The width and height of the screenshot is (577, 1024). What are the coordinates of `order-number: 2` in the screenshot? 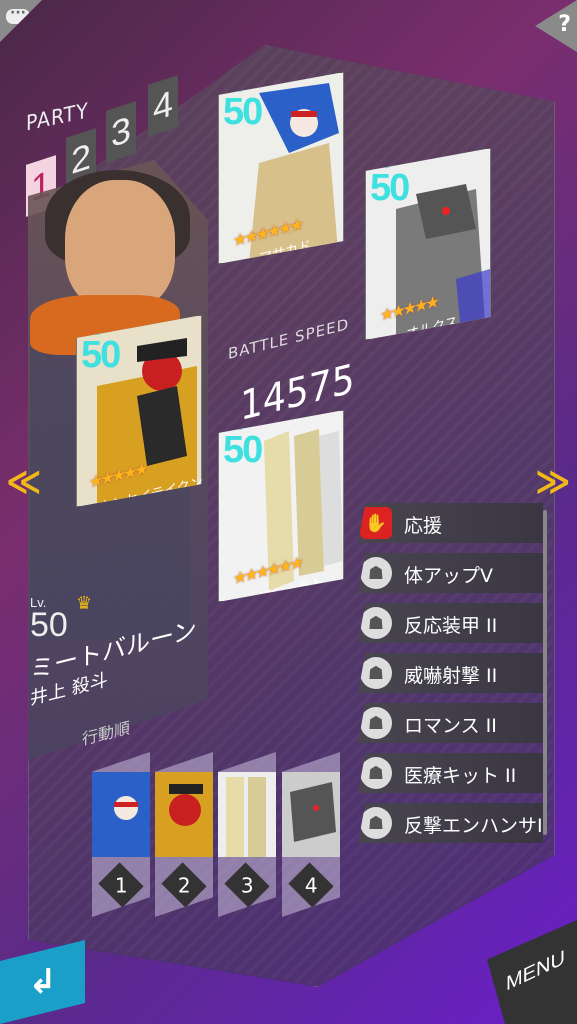 It's located at (184, 885).